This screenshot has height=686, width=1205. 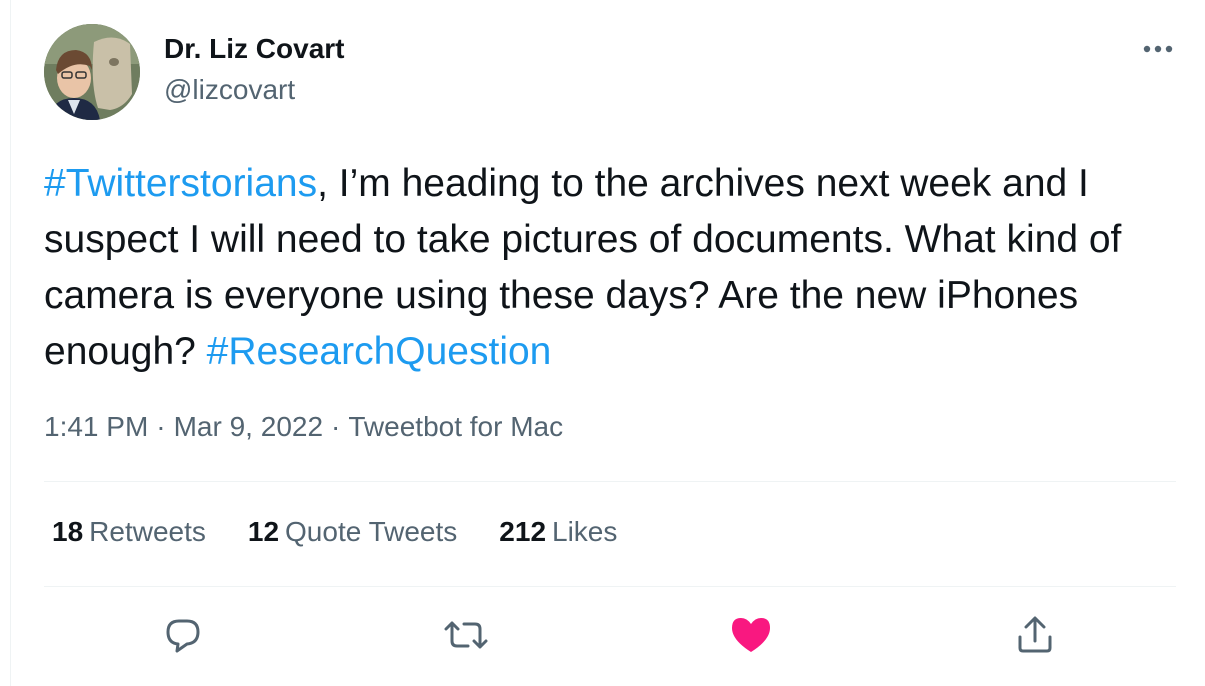 What do you see at coordinates (455, 426) in the screenshot?
I see `tweet-source: Tweetbot for Mac` at bounding box center [455, 426].